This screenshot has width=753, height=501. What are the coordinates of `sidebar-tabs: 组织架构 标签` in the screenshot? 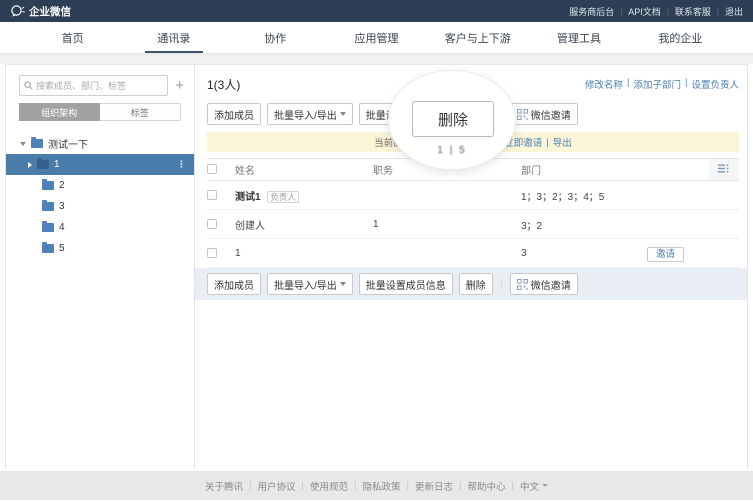 It's located at (100, 112).